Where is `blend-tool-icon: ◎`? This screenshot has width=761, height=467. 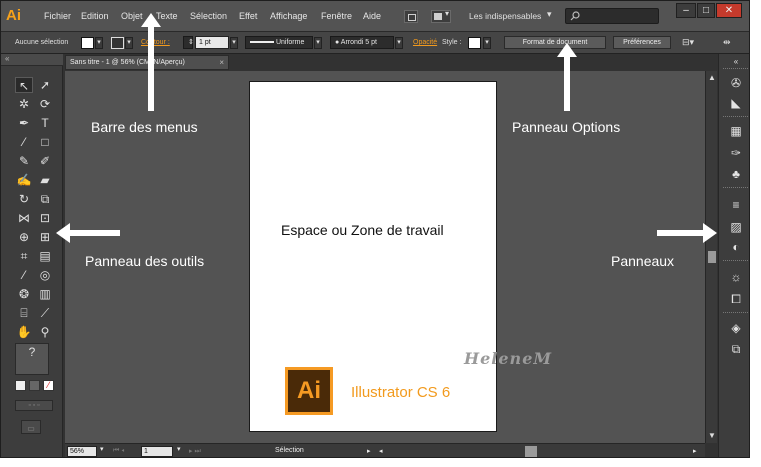 blend-tool-icon: ◎ is located at coordinates (45, 275).